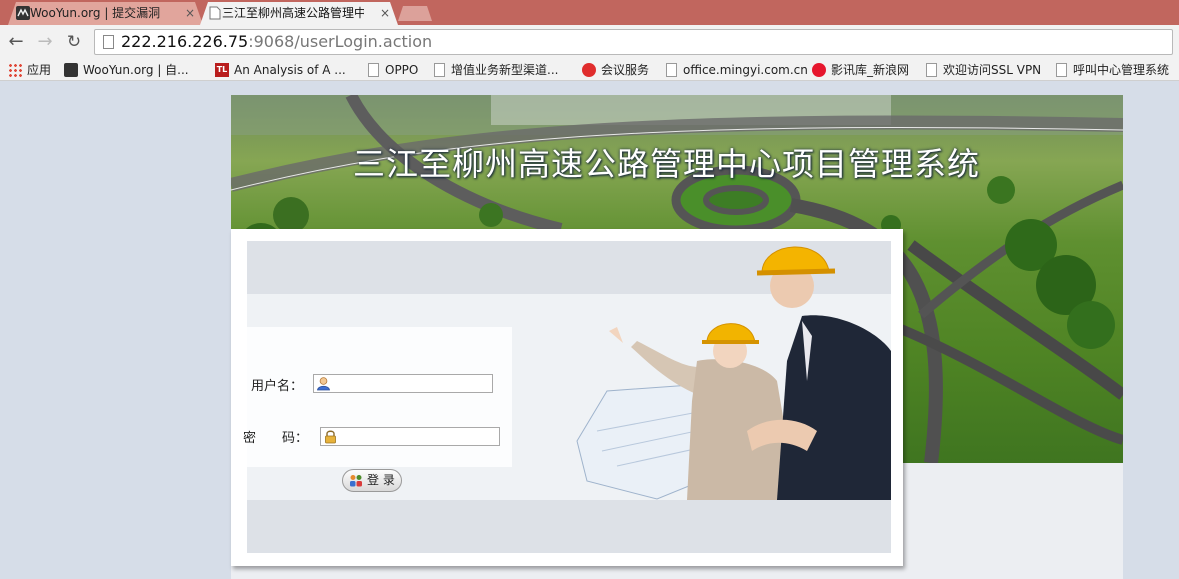  What do you see at coordinates (15, 70) in the screenshot?
I see `apps-grid-icon` at bounding box center [15, 70].